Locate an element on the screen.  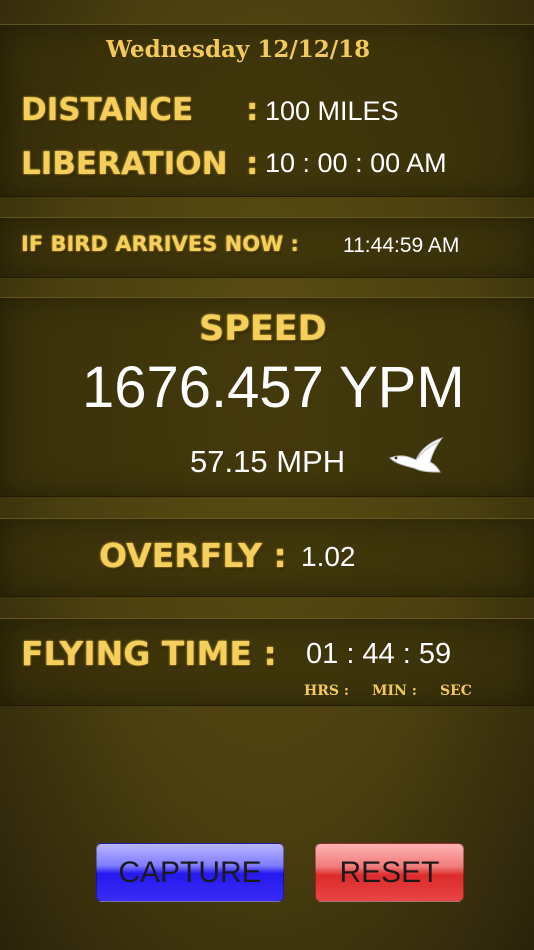
overfly-value: 1.02 is located at coordinates (328, 556).